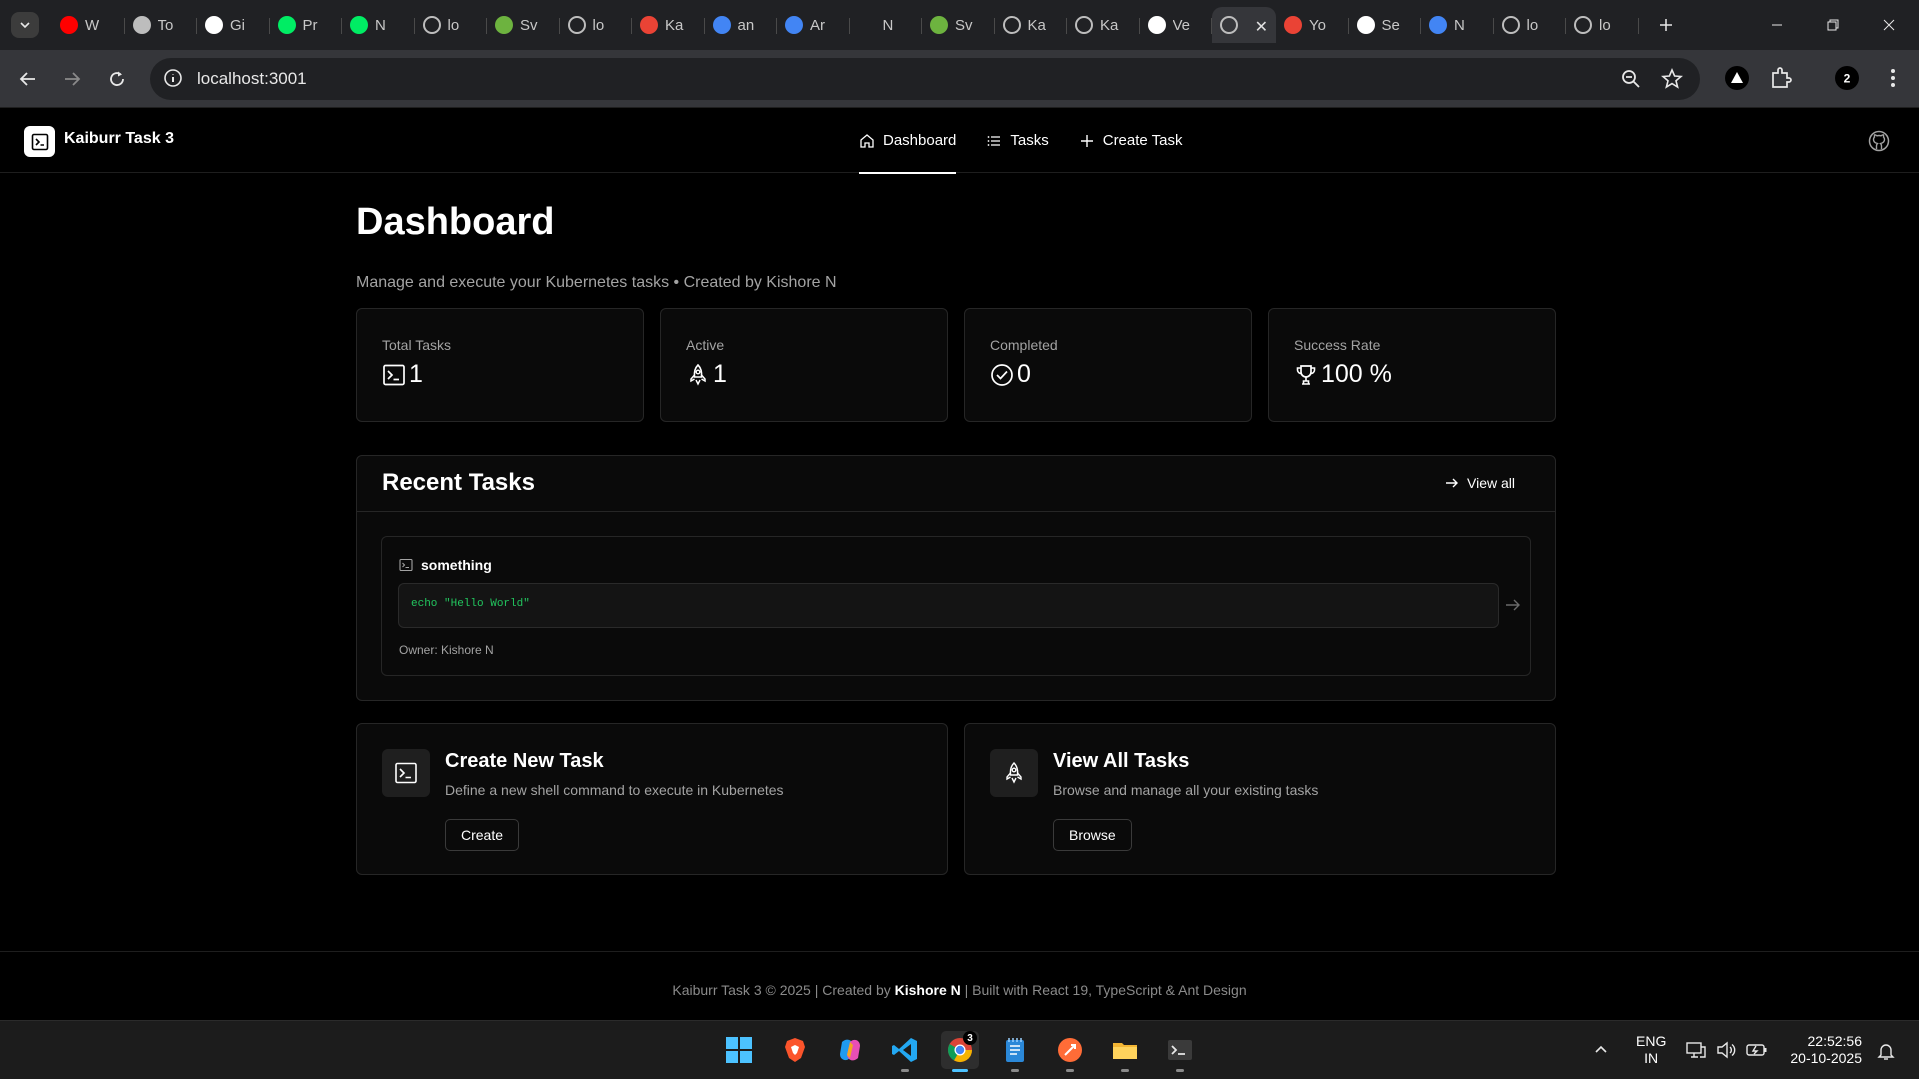 The width and height of the screenshot is (1919, 1079). I want to click on browser-tab: Ve, so click(1176, 25).